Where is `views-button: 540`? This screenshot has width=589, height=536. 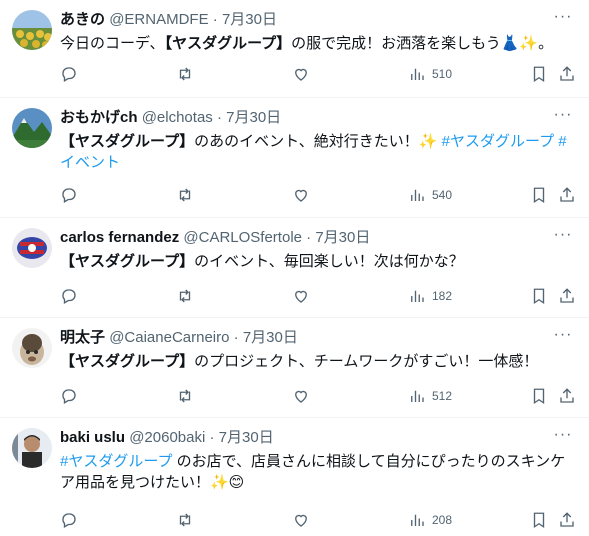
views-button: 540 is located at coordinates (430, 195).